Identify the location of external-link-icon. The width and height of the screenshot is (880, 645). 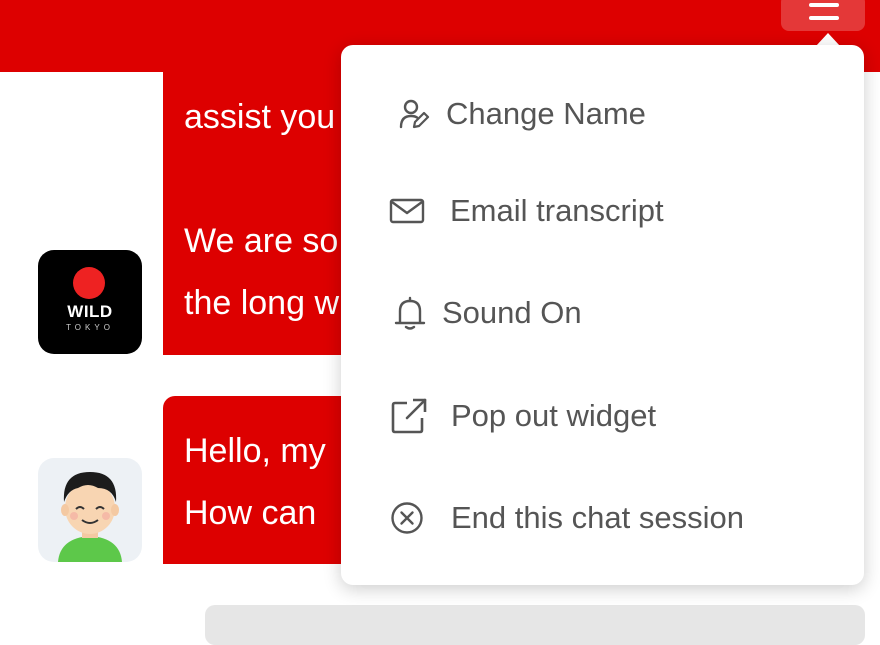
(409, 416).